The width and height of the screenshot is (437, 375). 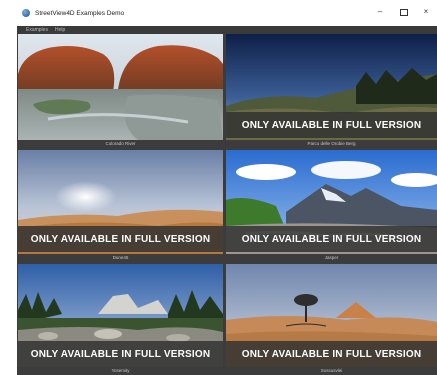 What do you see at coordinates (60, 30) in the screenshot?
I see `menu-help: Help` at bounding box center [60, 30].